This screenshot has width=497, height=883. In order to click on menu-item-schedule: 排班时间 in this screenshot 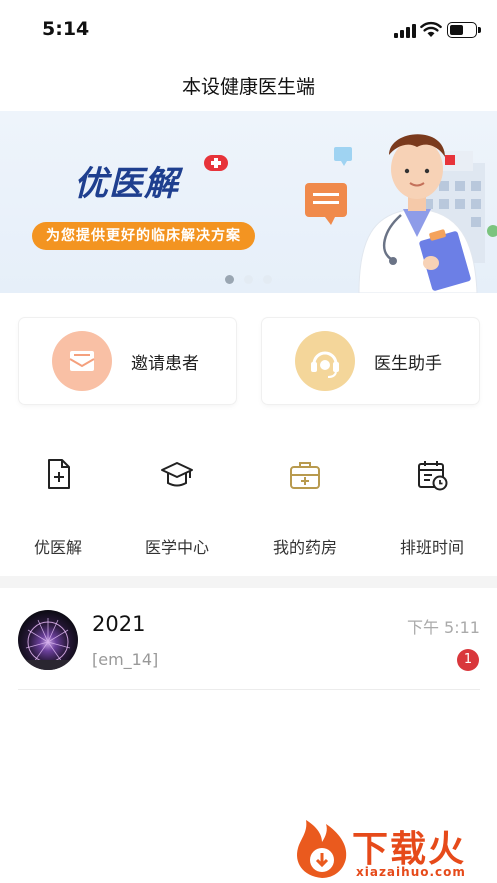, I will do `click(432, 507)`.